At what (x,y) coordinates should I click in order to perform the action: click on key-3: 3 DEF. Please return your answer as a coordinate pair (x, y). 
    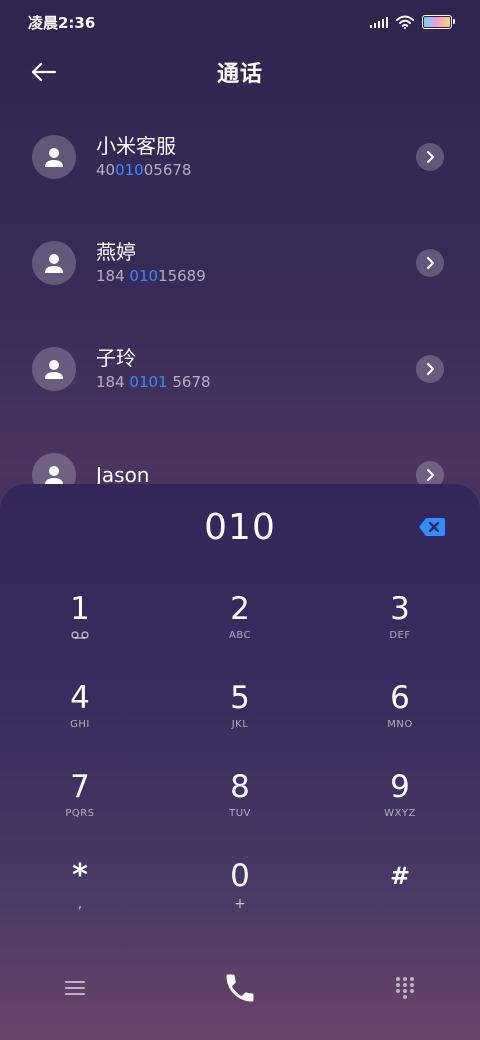
    Looking at the image, I should click on (400, 632).